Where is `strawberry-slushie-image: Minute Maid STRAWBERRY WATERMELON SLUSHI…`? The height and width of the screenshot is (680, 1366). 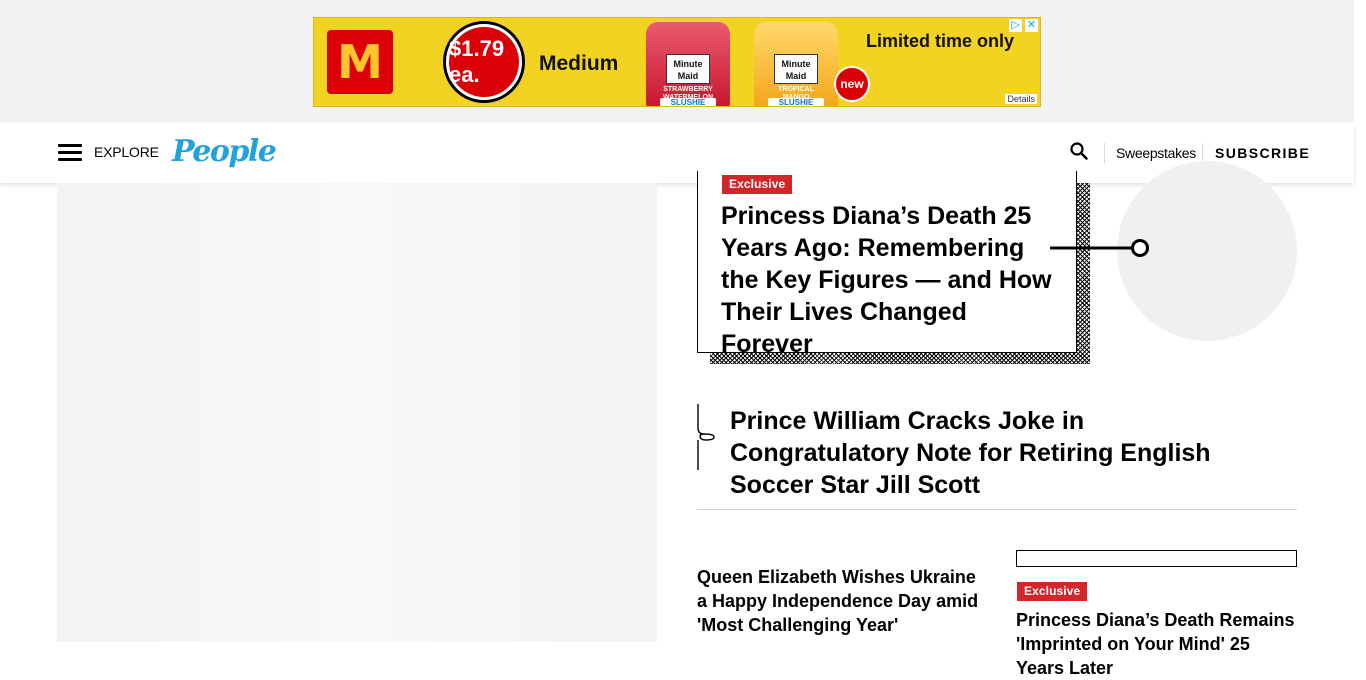 strawberry-slushie-image: Minute Maid STRAWBERRY WATERMELON SLUSHI… is located at coordinates (688, 64).